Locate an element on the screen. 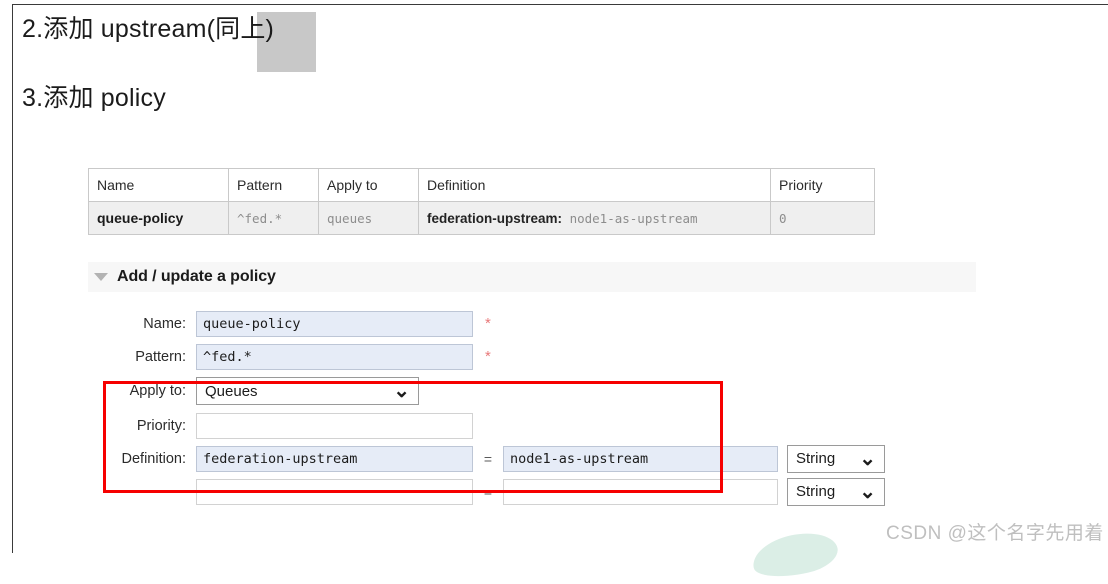 This screenshot has width=1108, height=584. decorative-blob is located at coordinates (795, 555).